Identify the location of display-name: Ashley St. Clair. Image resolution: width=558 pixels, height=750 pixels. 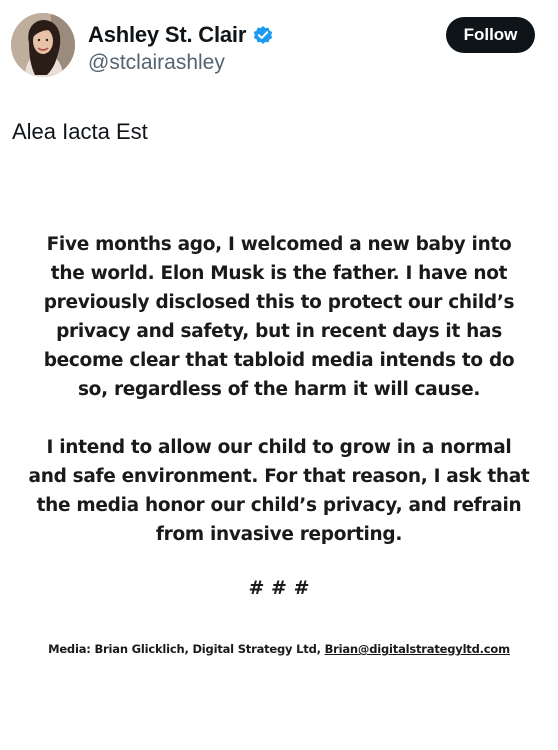
(167, 35).